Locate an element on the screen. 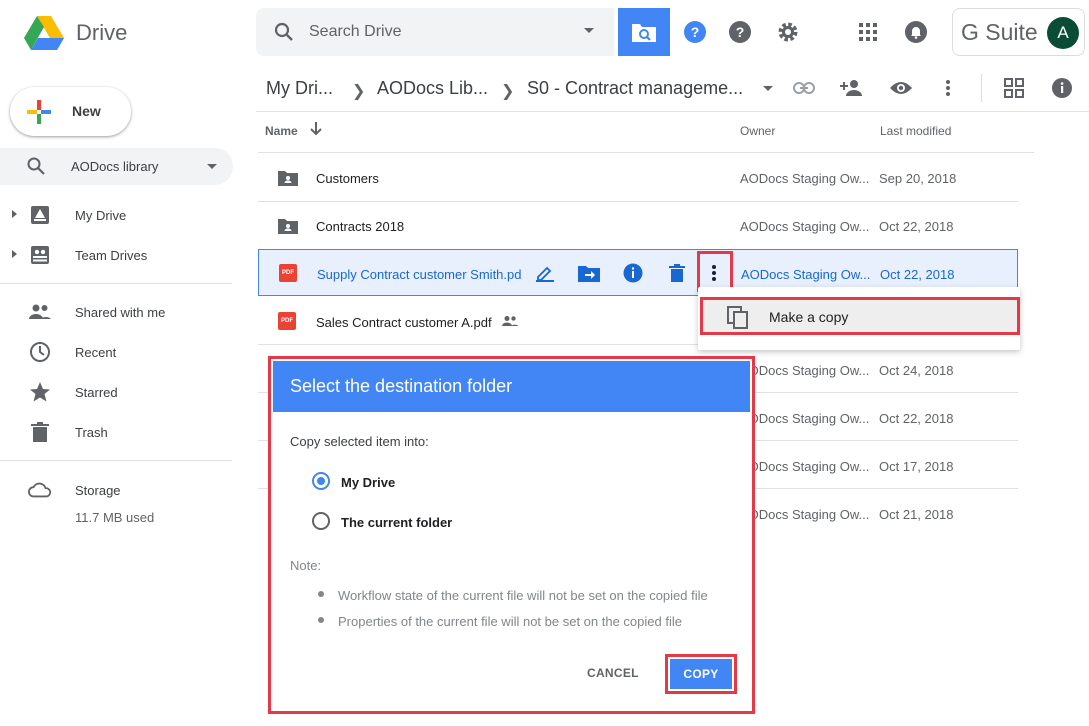  aodocs-search-button is located at coordinates (644, 32).